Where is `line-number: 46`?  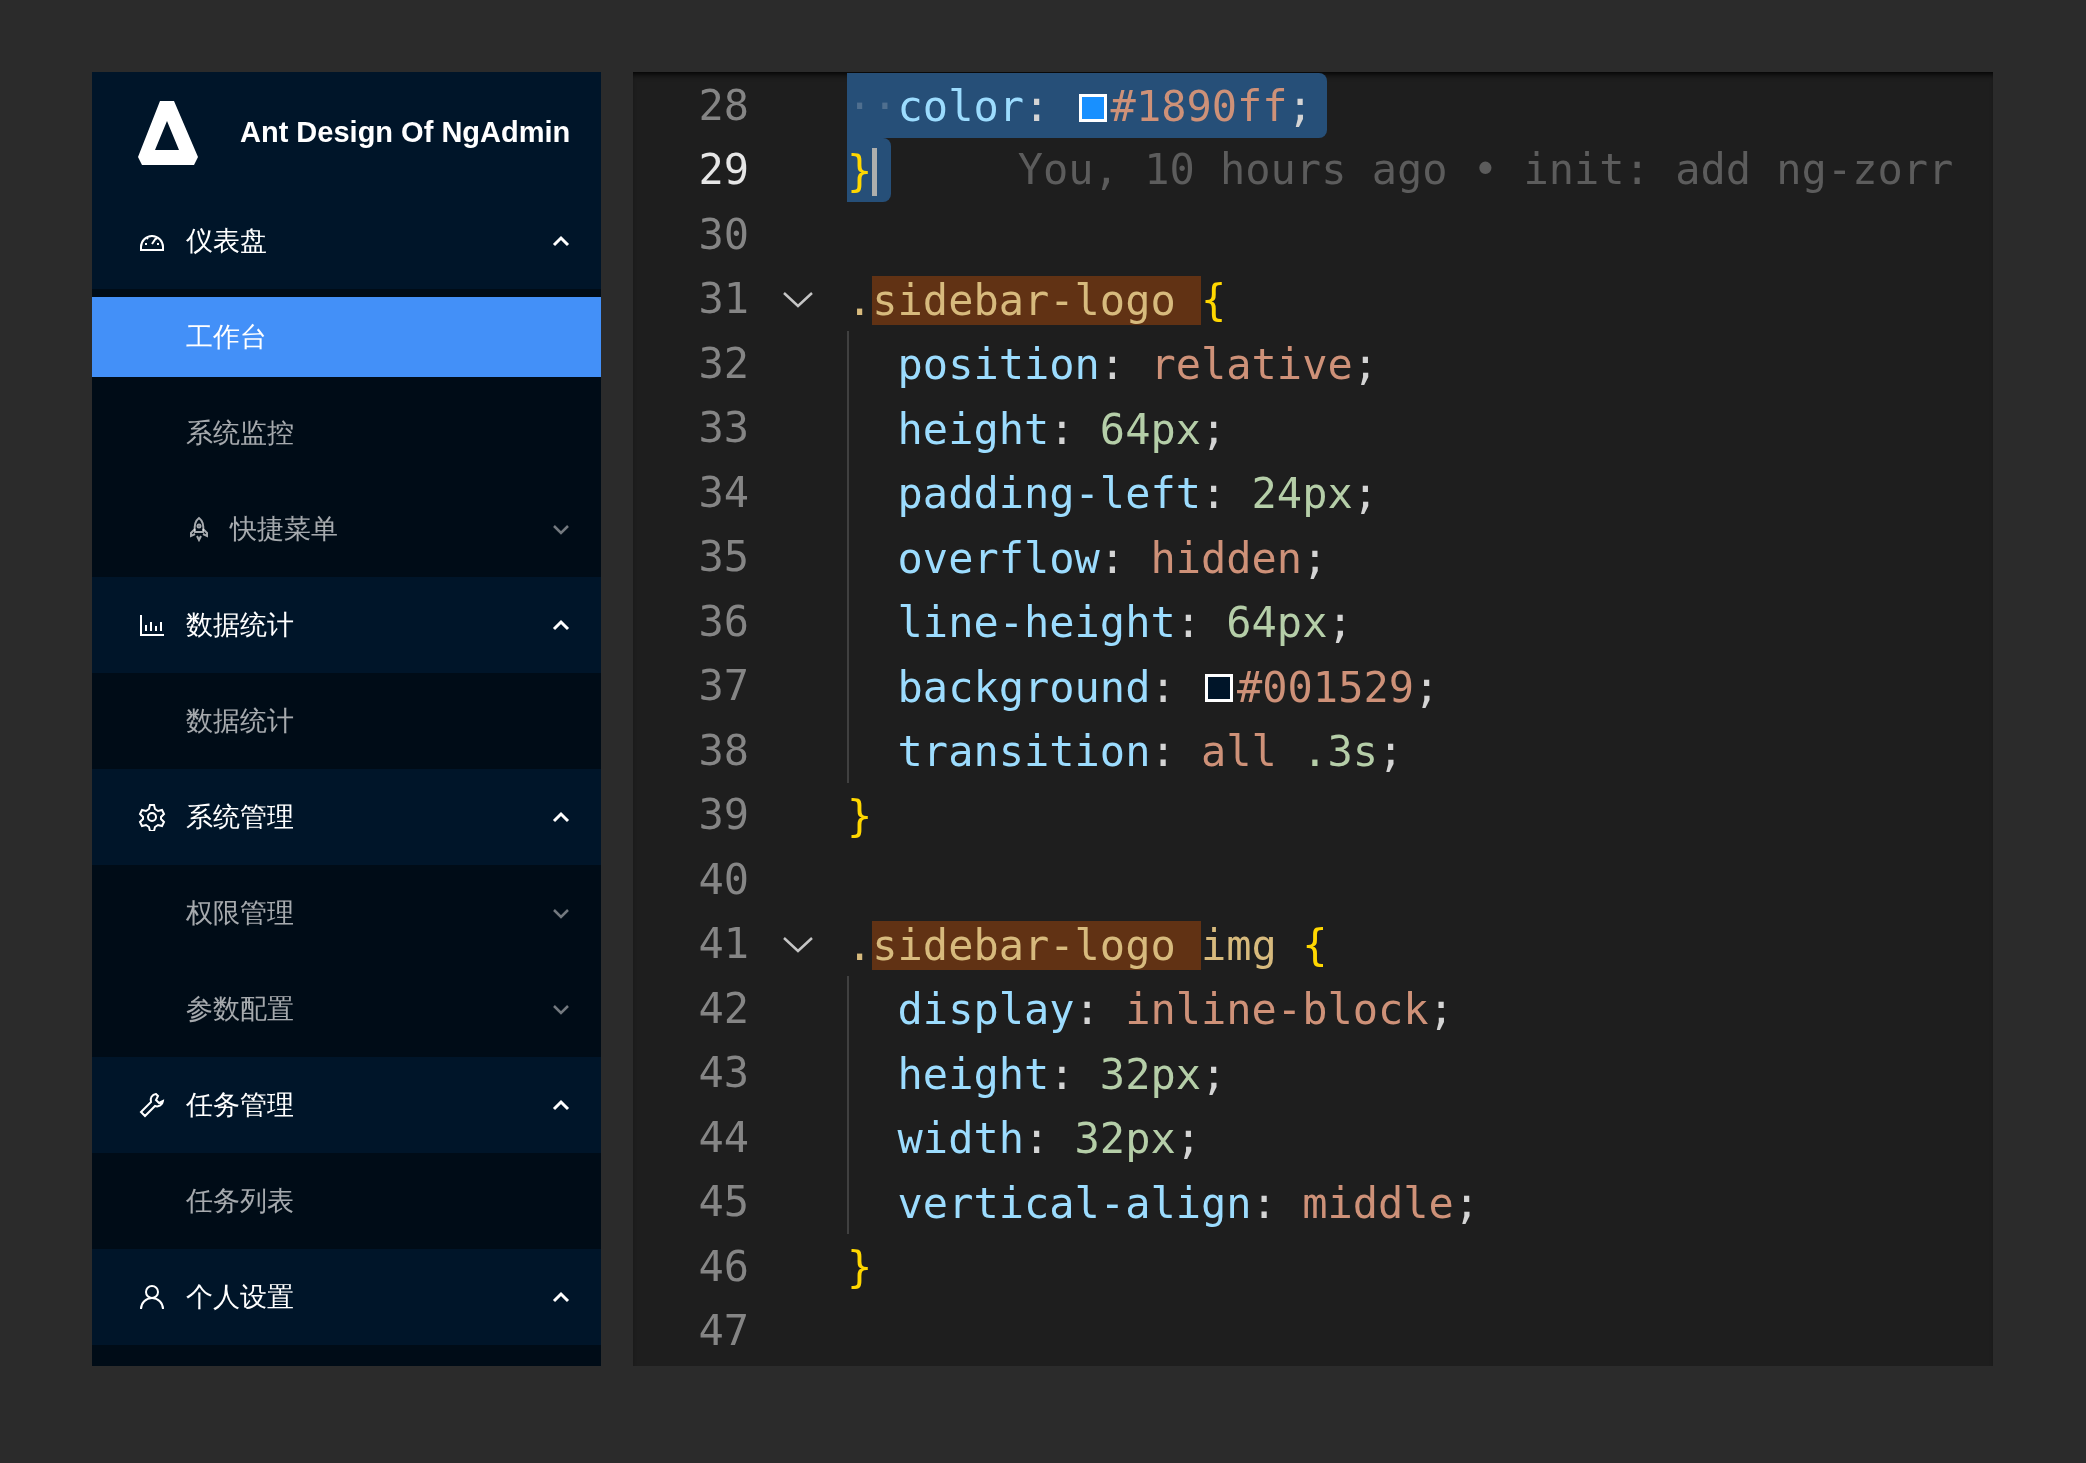
line-number: 46 is located at coordinates (723, 1266).